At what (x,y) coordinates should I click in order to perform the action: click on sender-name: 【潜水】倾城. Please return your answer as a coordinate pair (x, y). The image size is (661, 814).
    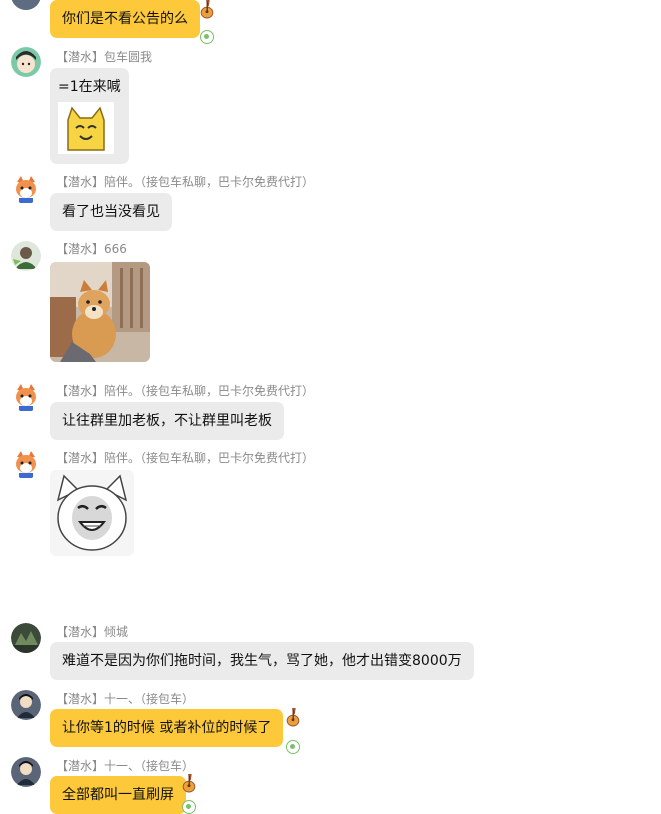
    Looking at the image, I should click on (92, 632).